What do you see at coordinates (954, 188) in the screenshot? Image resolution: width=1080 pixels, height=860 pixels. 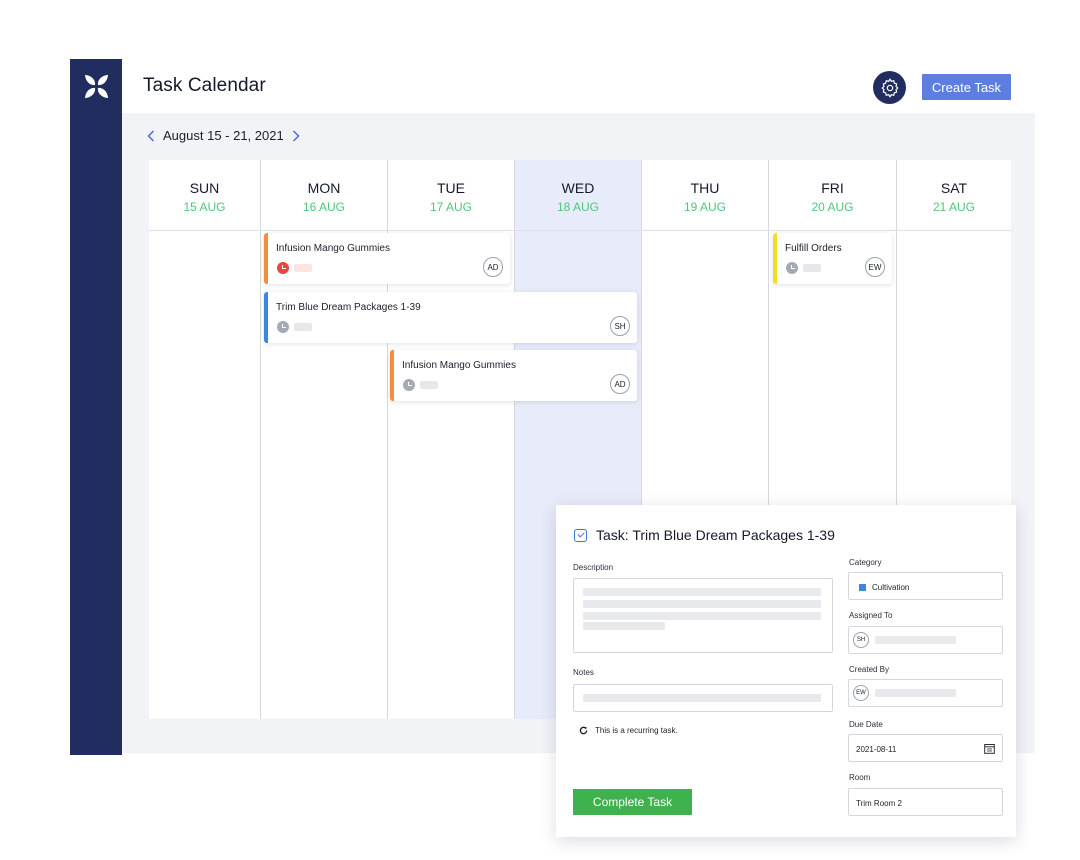 I see `day-name: SAT` at bounding box center [954, 188].